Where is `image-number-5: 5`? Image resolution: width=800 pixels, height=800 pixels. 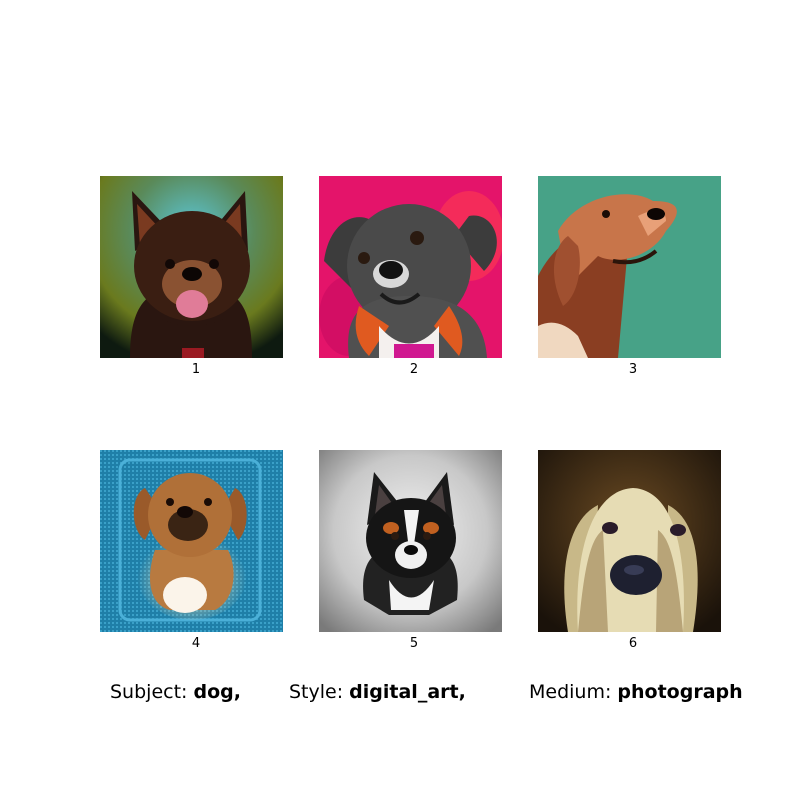
image-number-5: 5 is located at coordinates (414, 643).